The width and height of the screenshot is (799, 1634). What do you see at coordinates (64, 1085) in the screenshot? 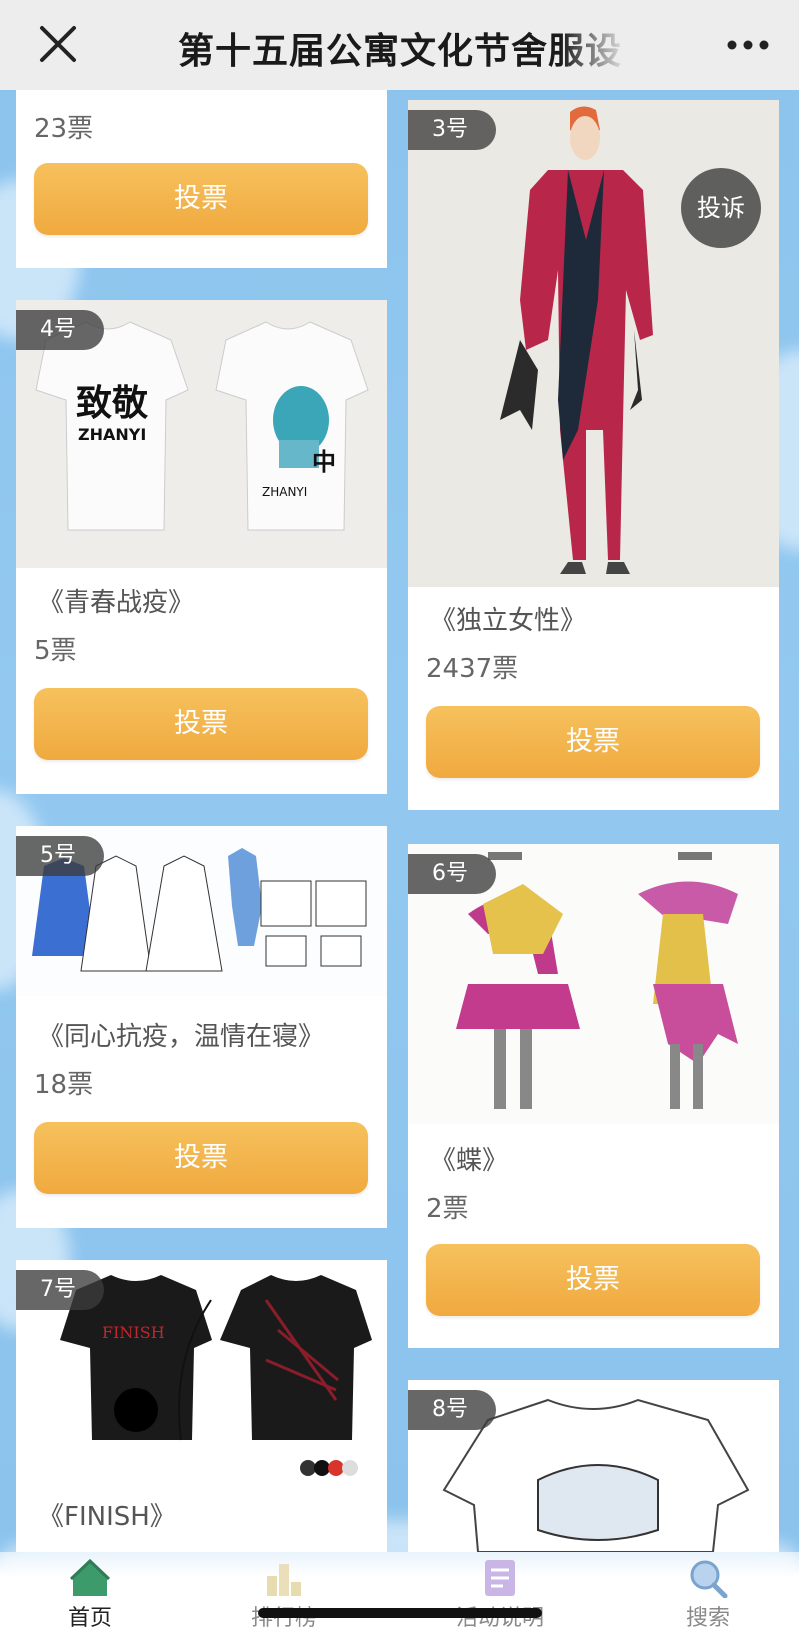
I see `vote-count: 18票` at bounding box center [64, 1085].